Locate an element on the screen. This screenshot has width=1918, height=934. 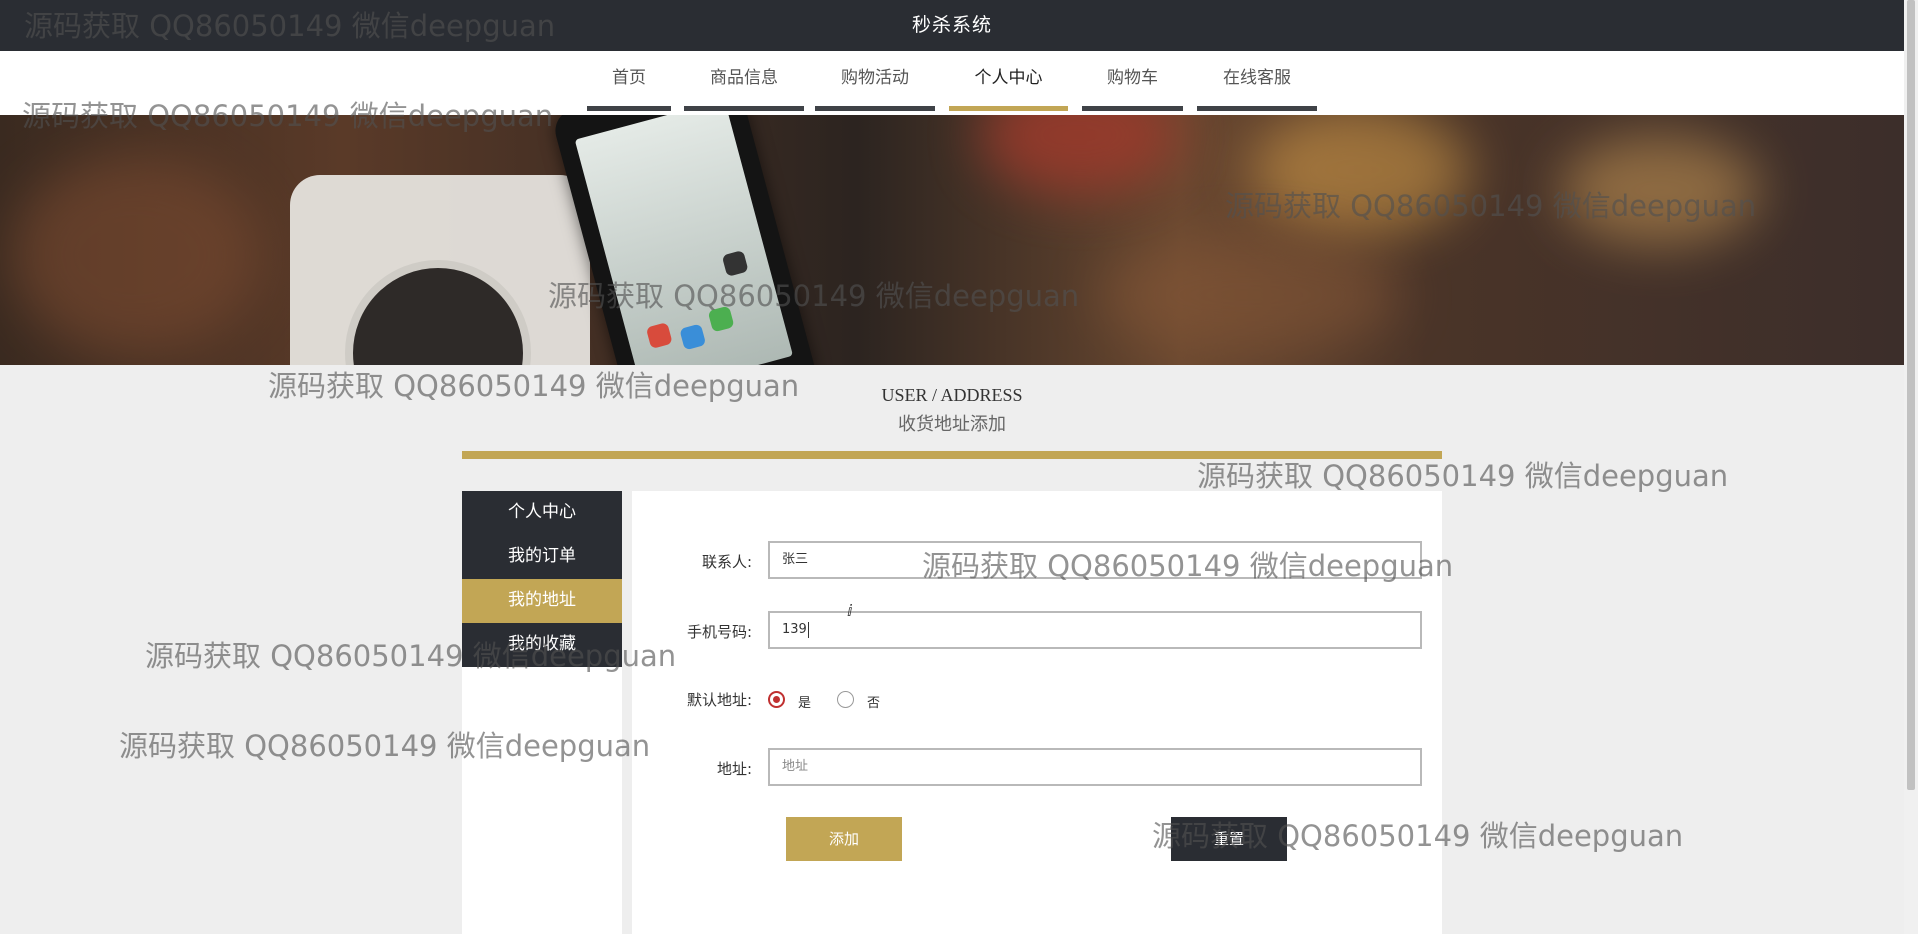
reset-button: 重置 is located at coordinates (1229, 839).